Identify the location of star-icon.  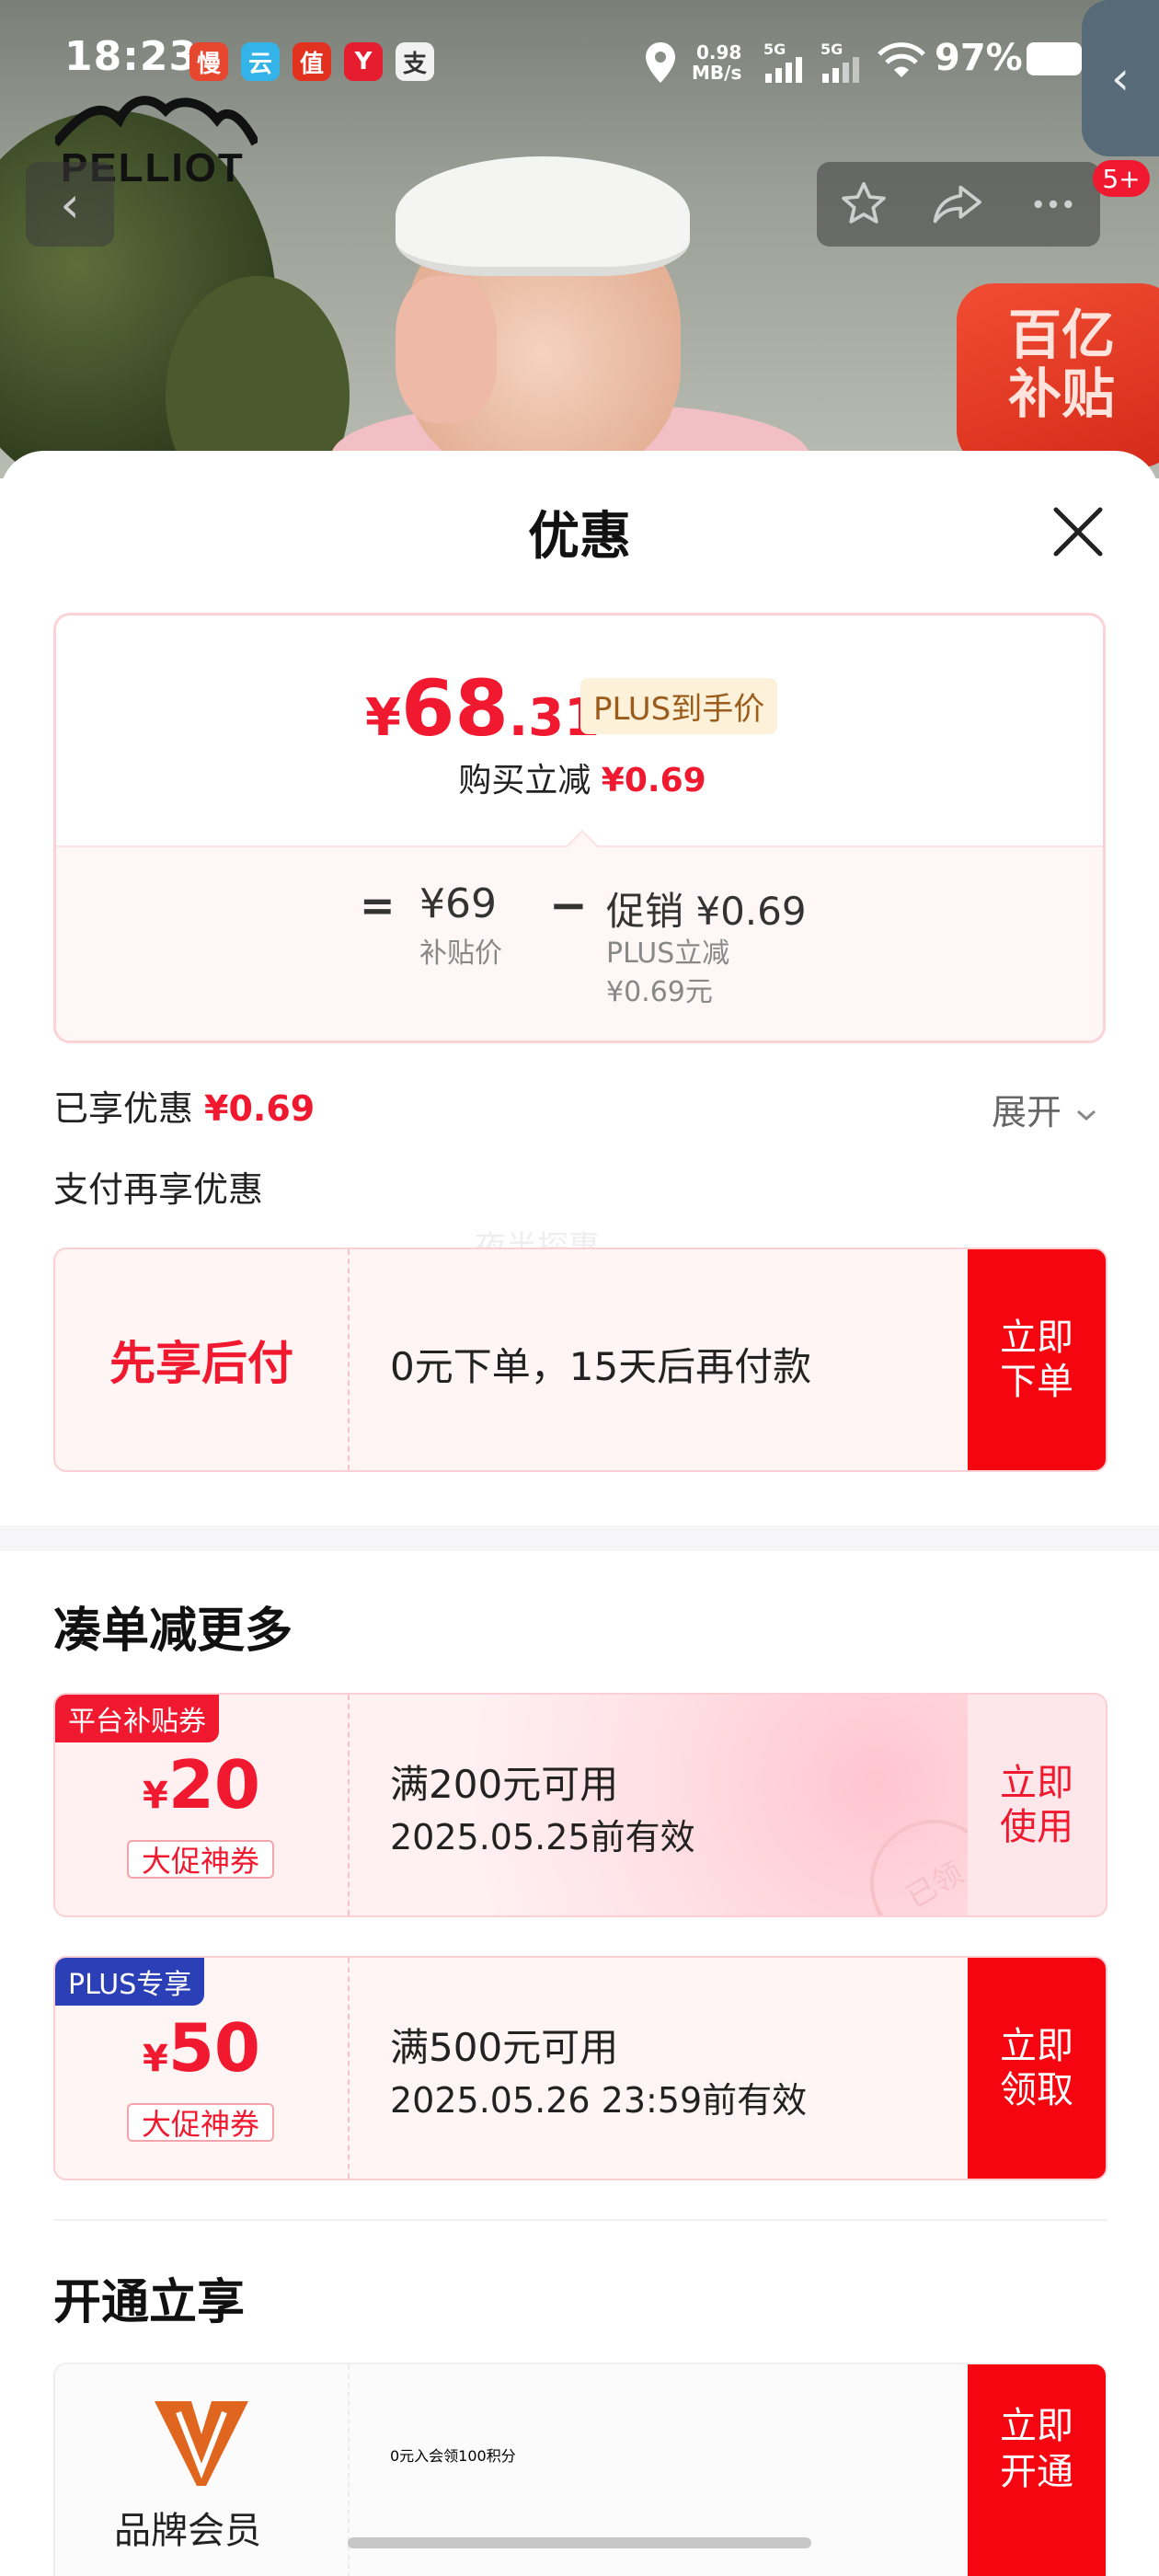
(863, 204).